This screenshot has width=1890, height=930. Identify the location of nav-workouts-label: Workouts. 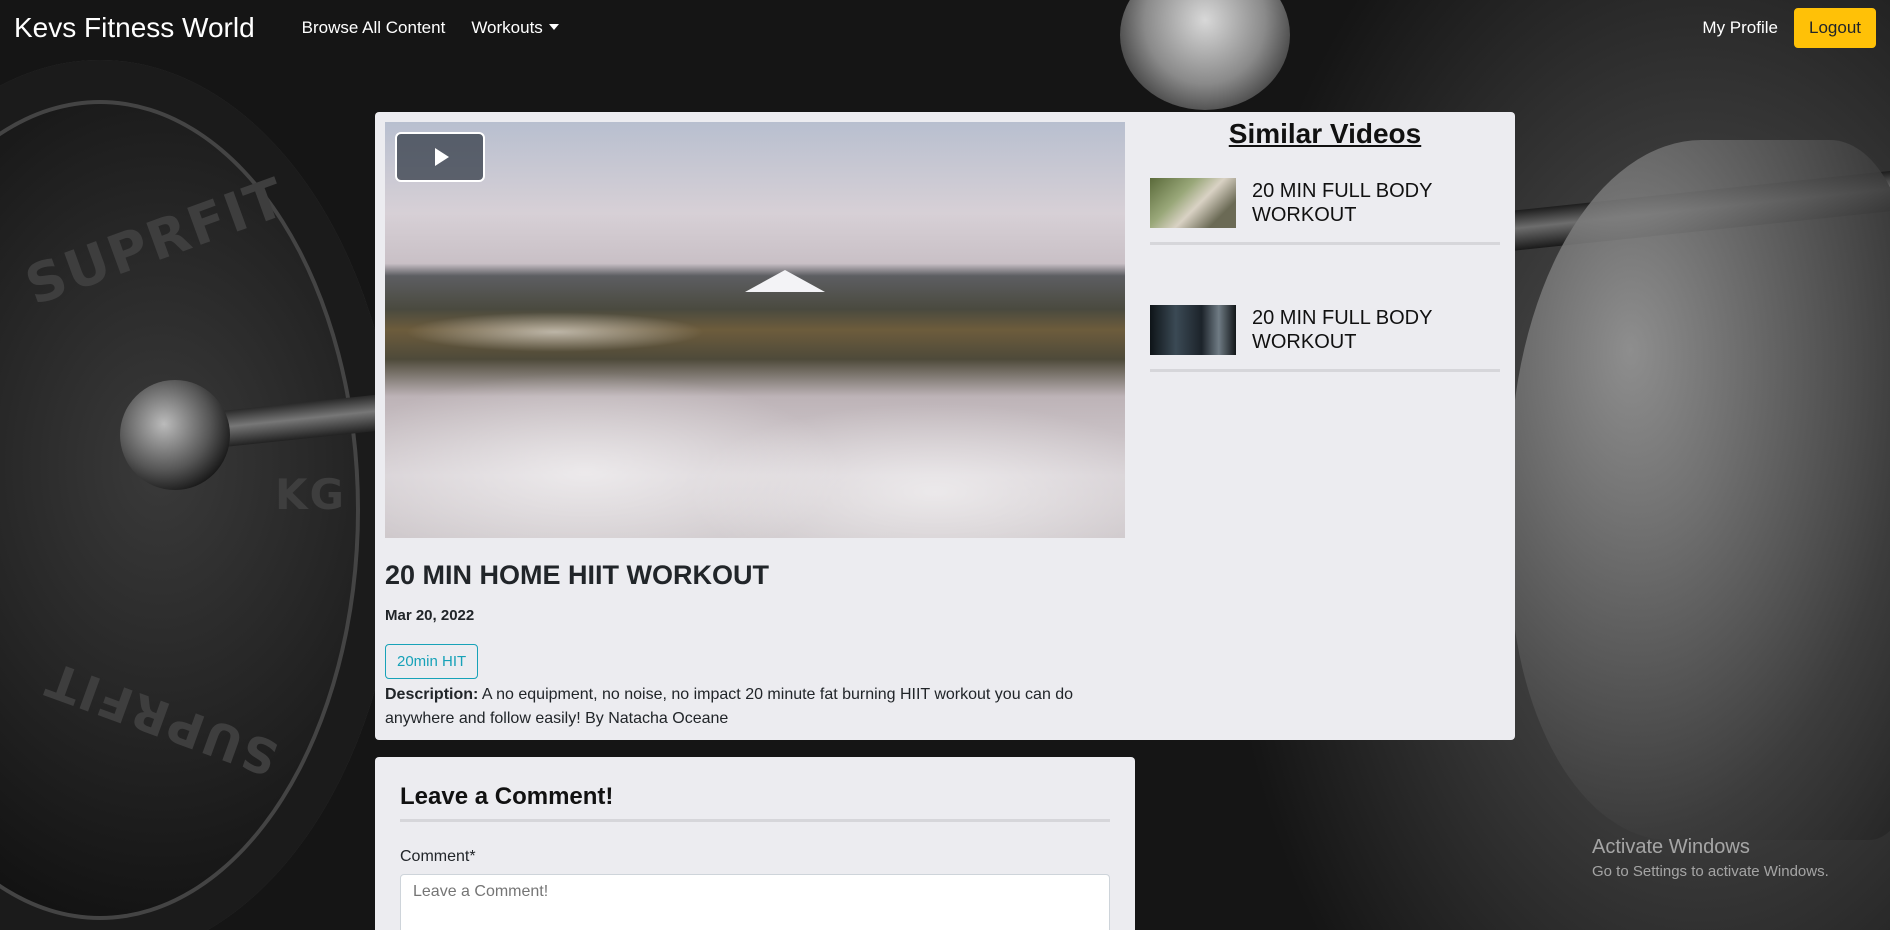
(507, 27).